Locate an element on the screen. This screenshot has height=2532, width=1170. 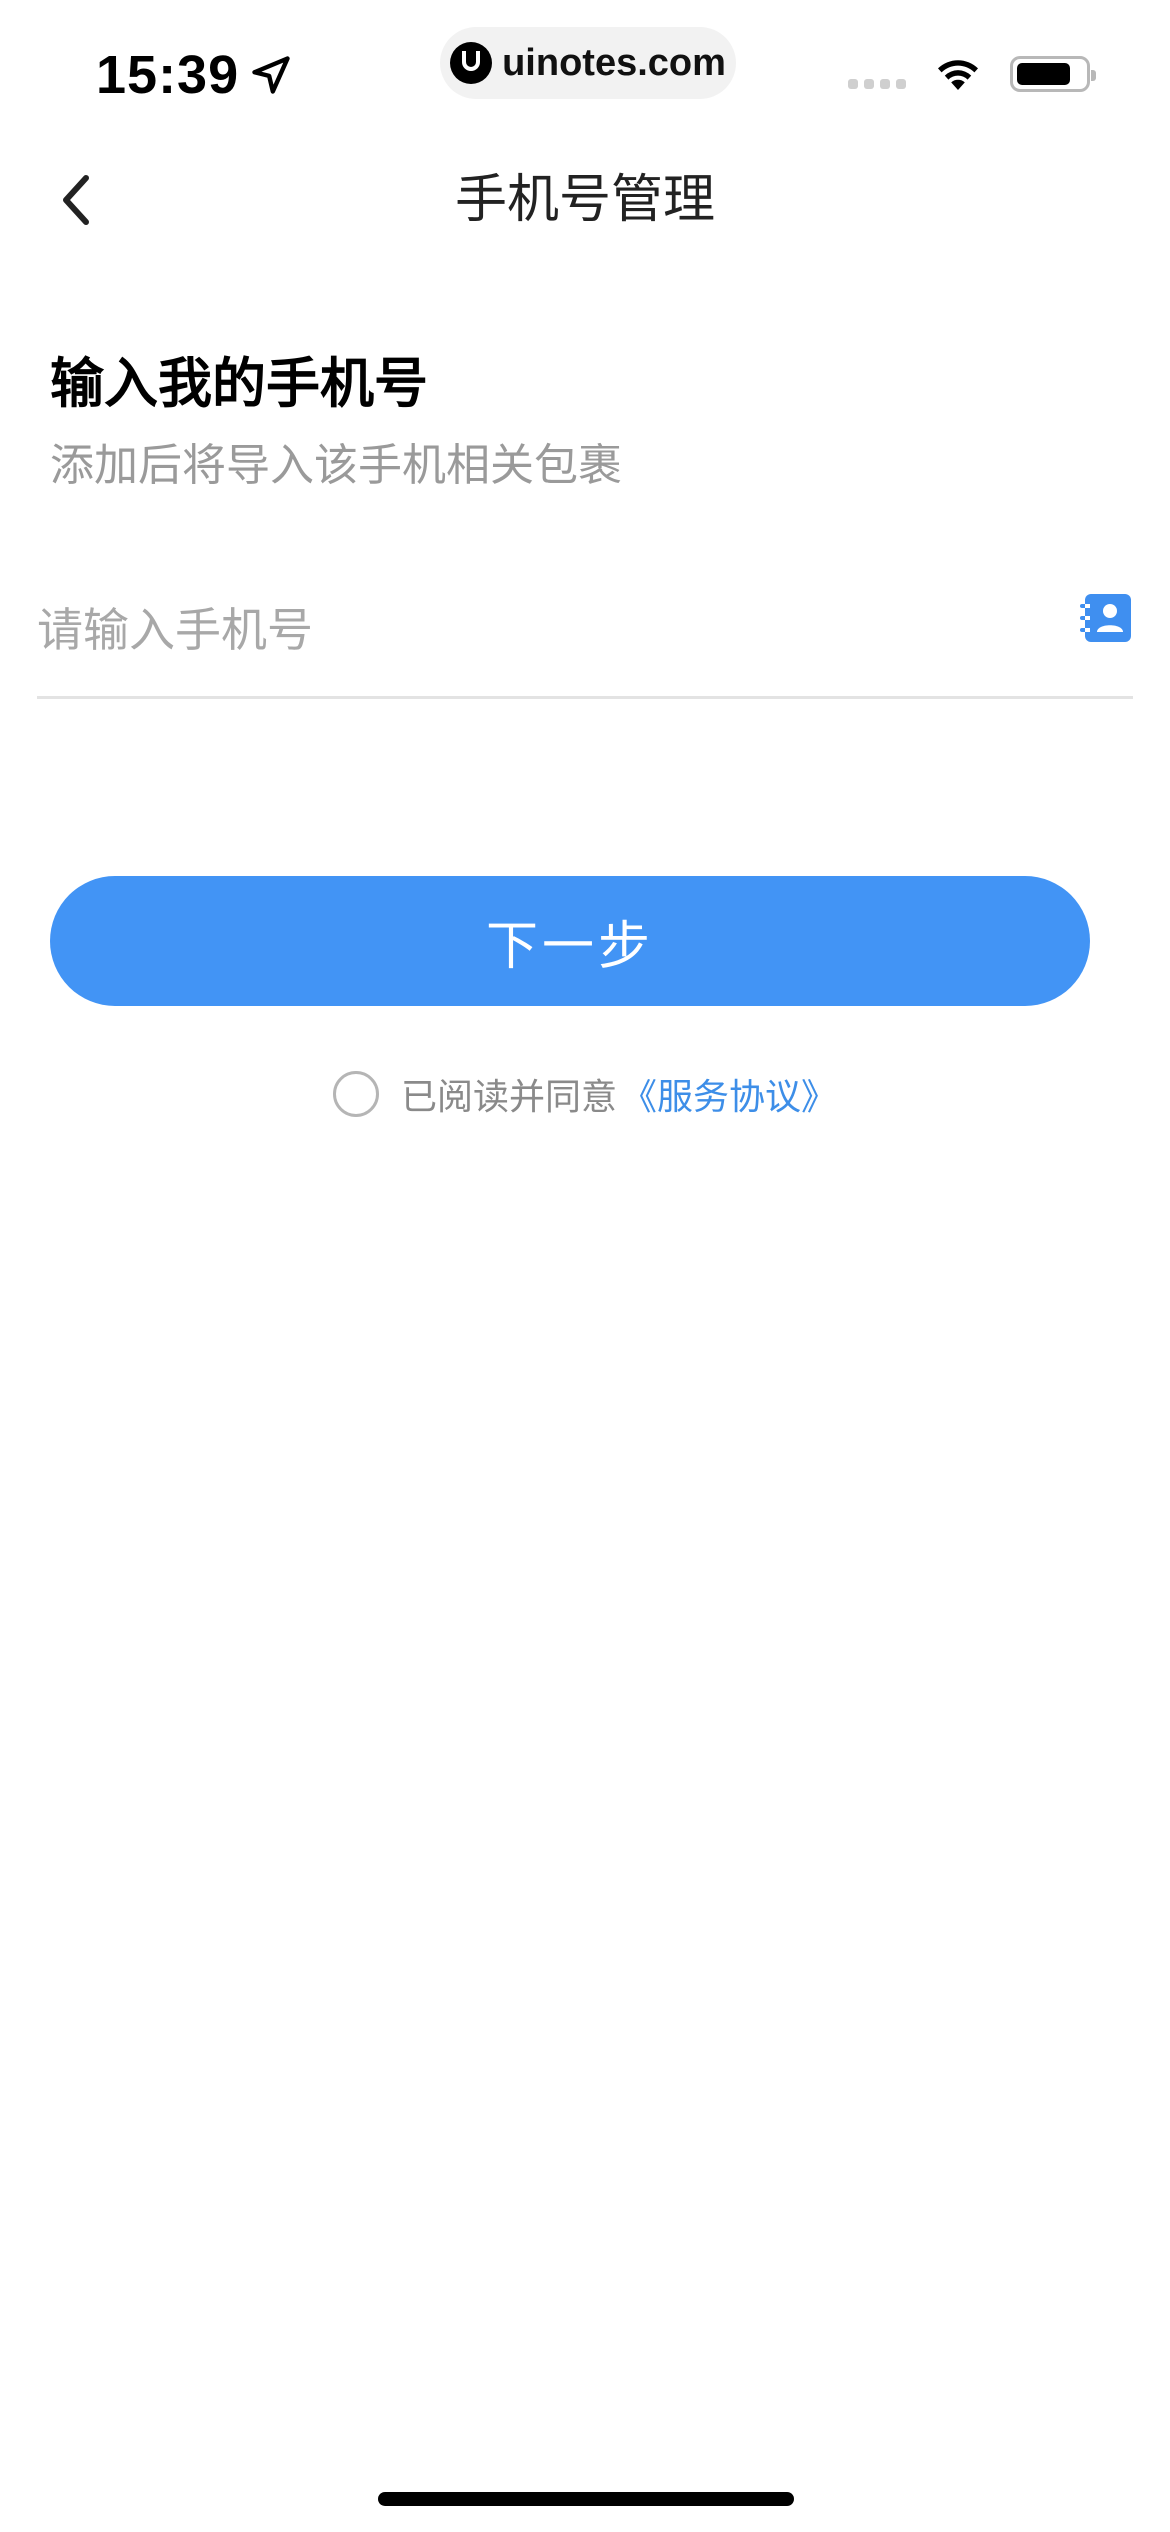
url-pill: uinotes.com is located at coordinates (588, 63).